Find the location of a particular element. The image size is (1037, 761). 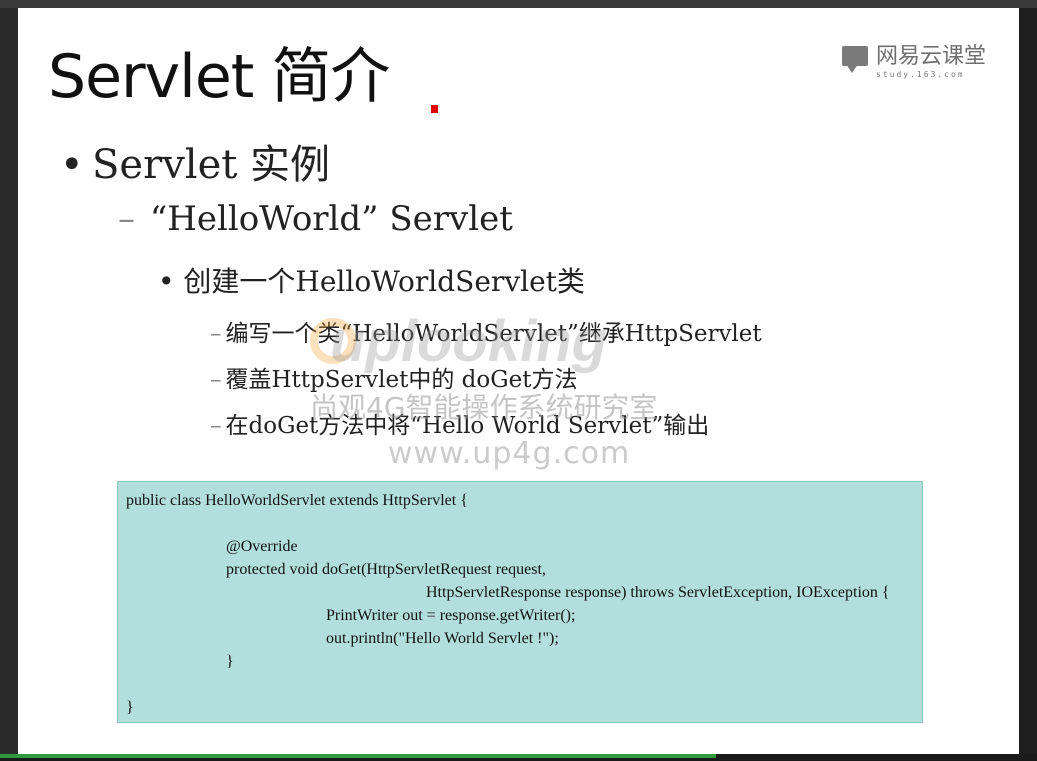

code-line: @Override is located at coordinates (262, 546).